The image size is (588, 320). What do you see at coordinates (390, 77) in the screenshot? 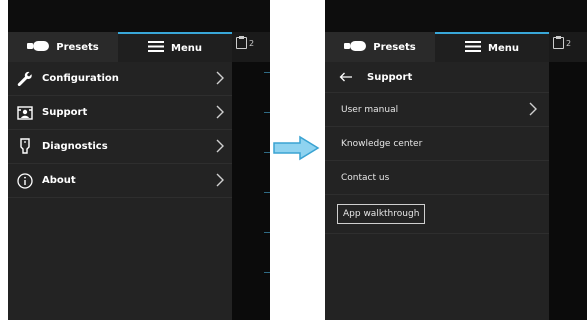
I see `submenu-title: Support` at bounding box center [390, 77].